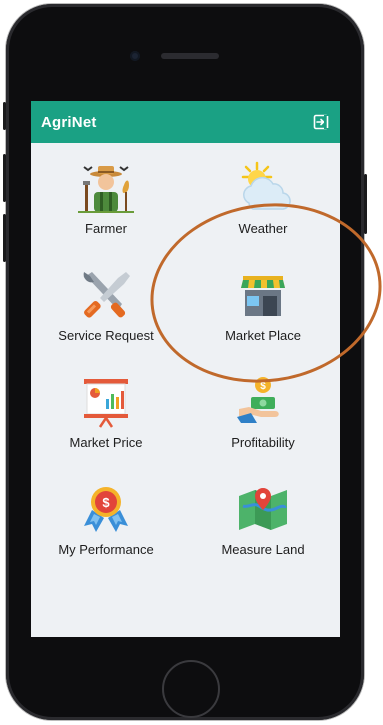 The width and height of the screenshot is (383, 725). Describe the element at coordinates (321, 122) in the screenshot. I see `logout-icon` at that location.